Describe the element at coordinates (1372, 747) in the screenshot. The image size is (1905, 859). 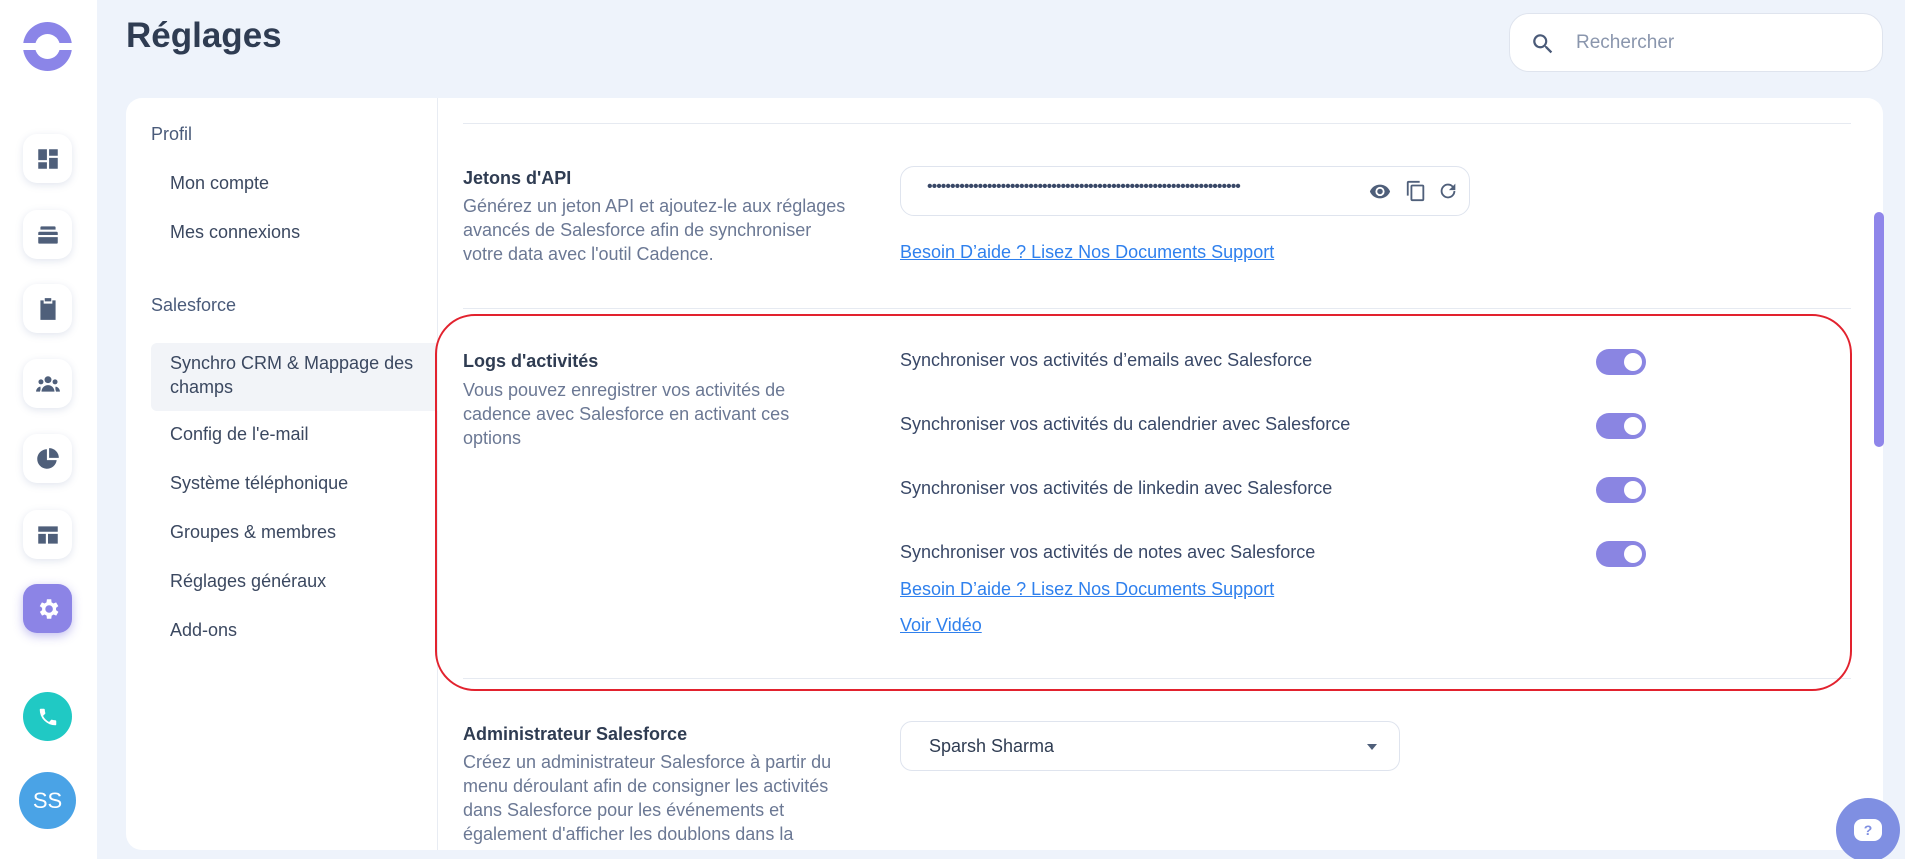
I see `chevron-down-icon` at that location.